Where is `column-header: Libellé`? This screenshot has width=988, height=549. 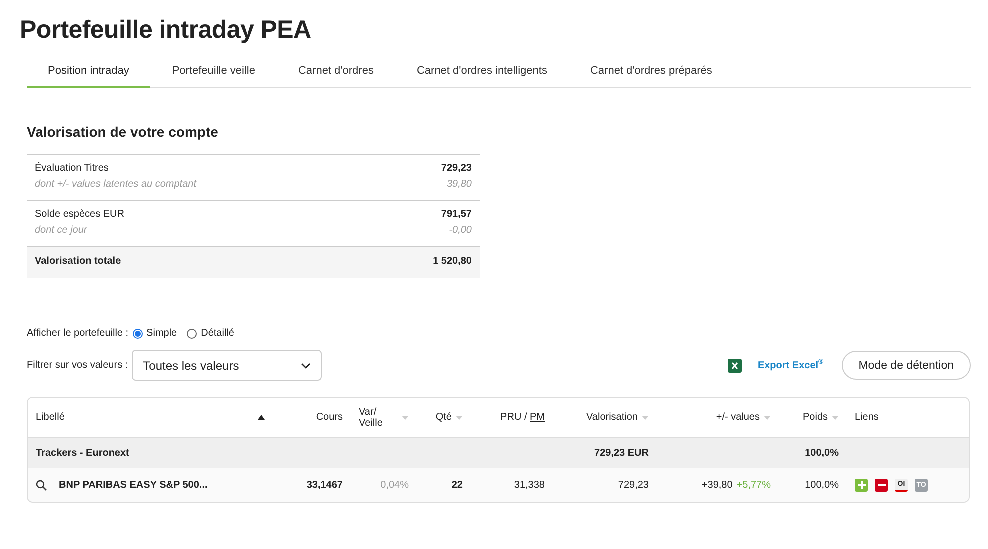
column-header: Libellé is located at coordinates (150, 417).